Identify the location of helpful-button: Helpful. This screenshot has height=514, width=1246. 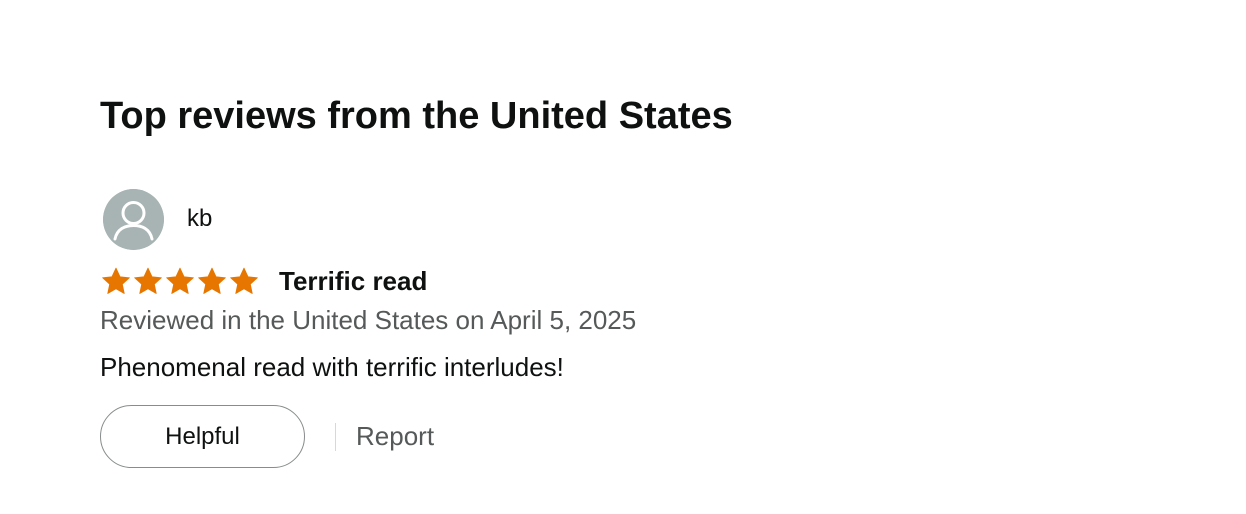
(202, 436).